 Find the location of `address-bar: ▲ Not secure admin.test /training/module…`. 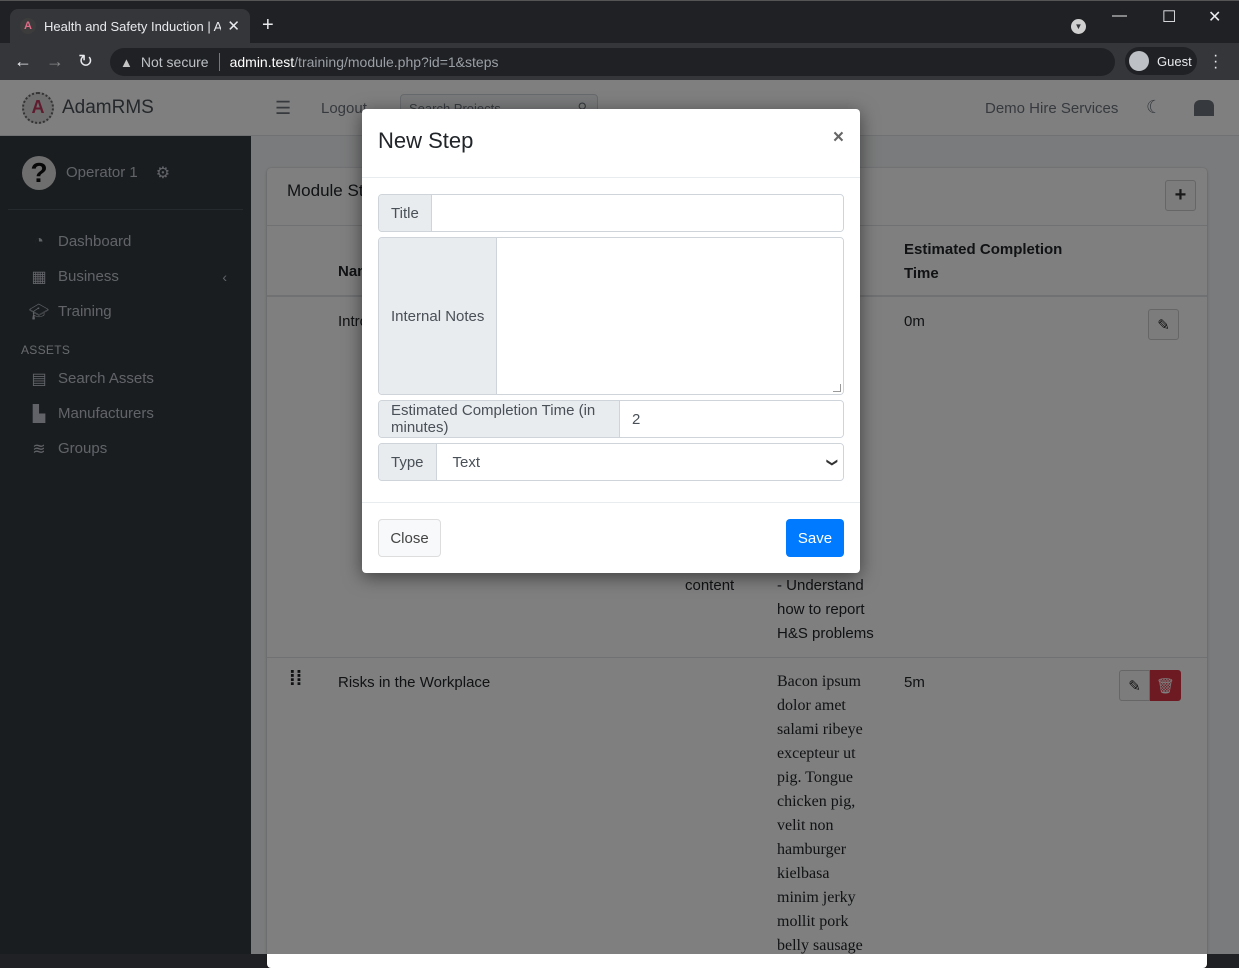

address-bar: ▲ Not secure admin.test /training/module… is located at coordinates (612, 62).